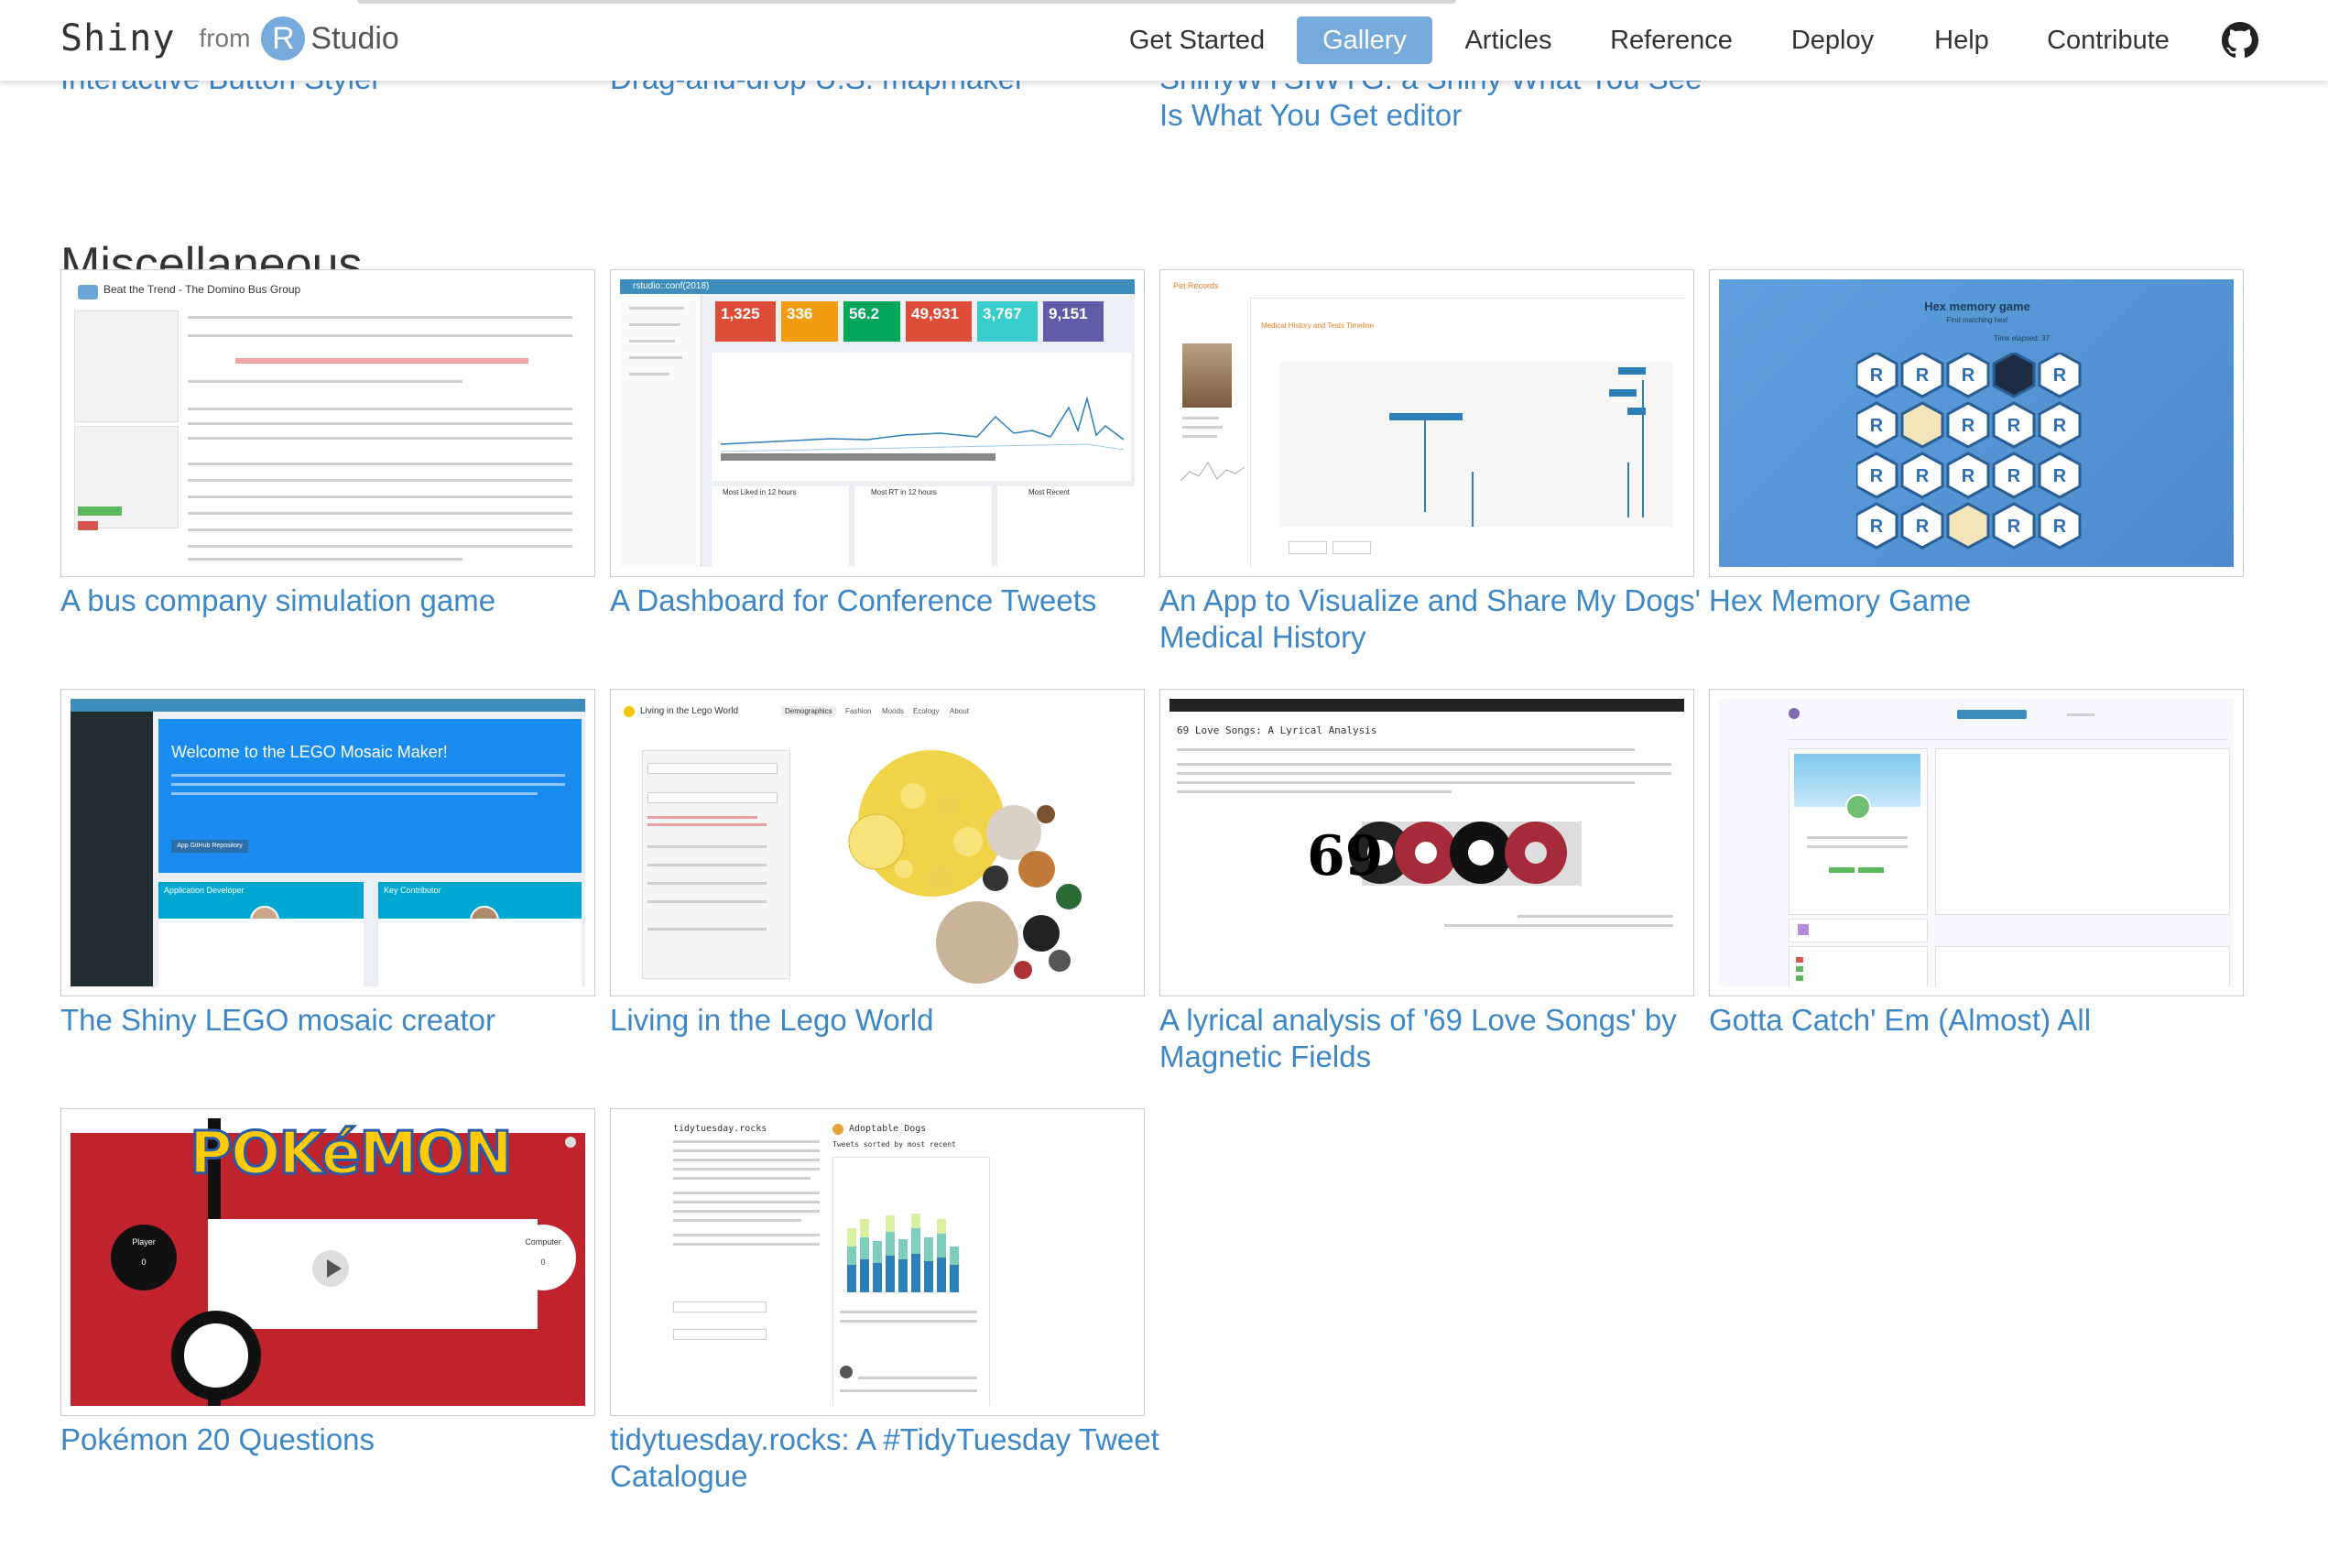 This screenshot has width=2328, height=1568. I want to click on stat-value: 336, so click(800, 313).